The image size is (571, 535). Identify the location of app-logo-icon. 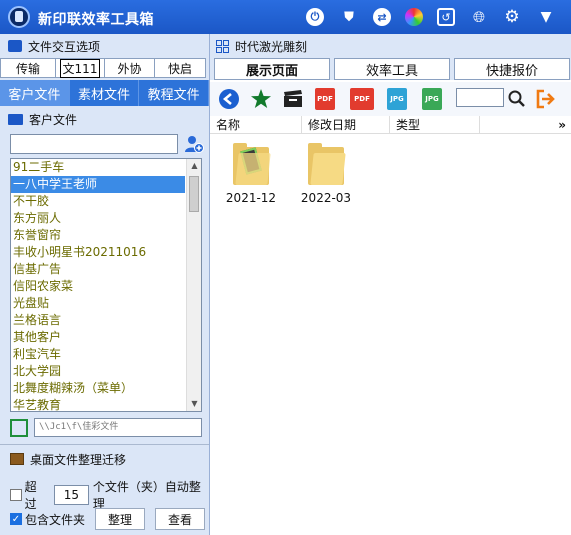
(19, 17).